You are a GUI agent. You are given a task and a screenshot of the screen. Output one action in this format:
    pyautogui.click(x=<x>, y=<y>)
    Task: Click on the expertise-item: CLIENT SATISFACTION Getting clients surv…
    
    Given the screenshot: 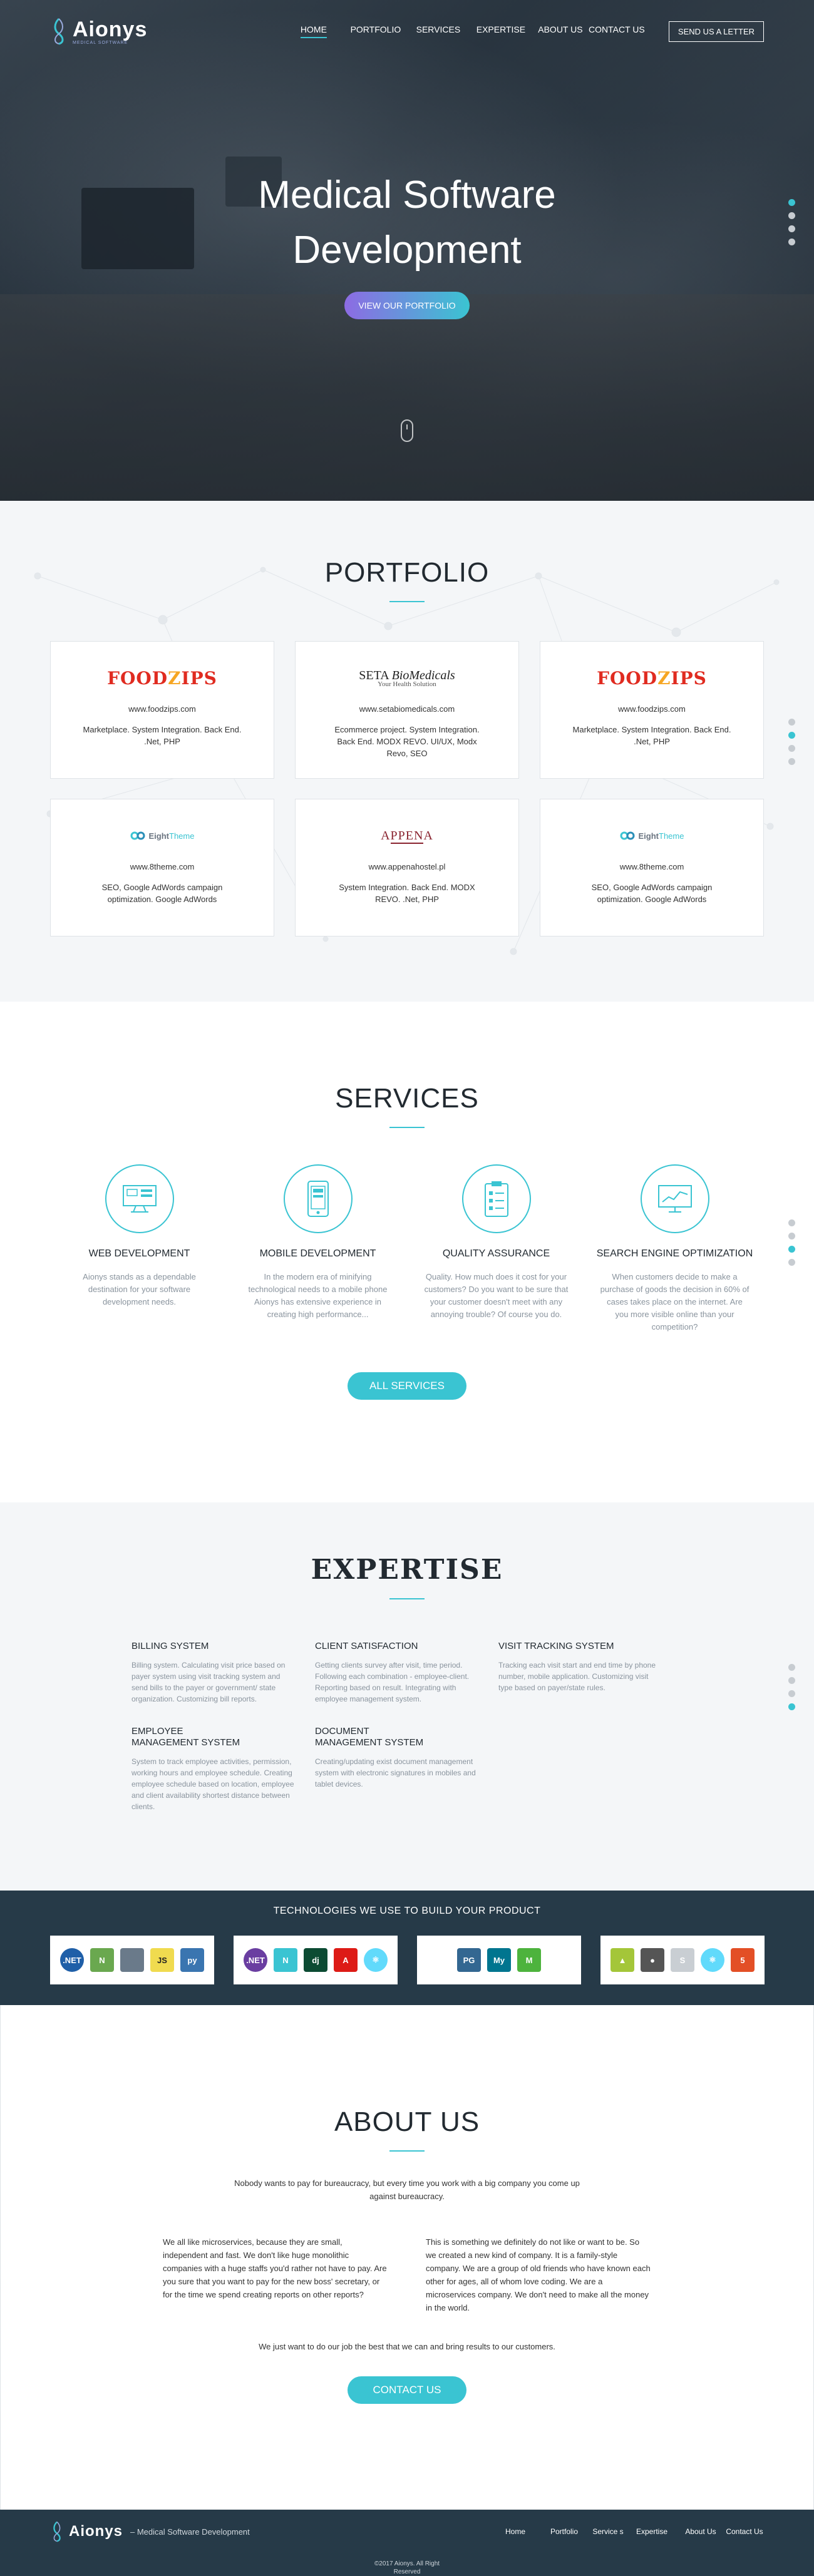 What is the action you would take?
    pyautogui.click(x=406, y=1673)
    